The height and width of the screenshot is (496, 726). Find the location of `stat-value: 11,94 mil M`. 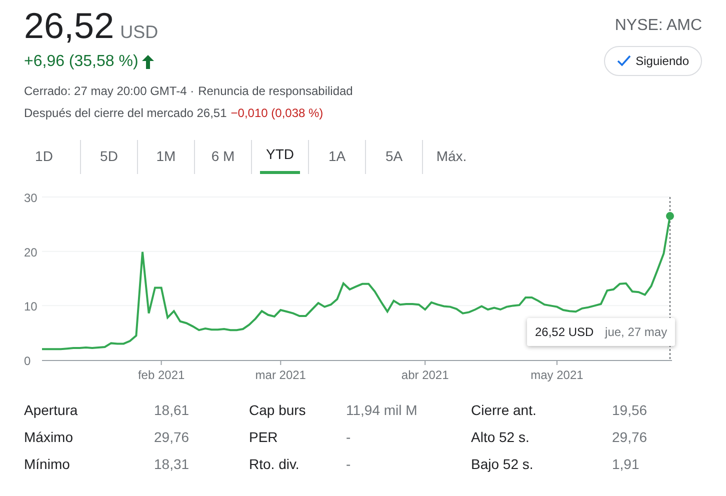

stat-value: 11,94 mil M is located at coordinates (382, 410).